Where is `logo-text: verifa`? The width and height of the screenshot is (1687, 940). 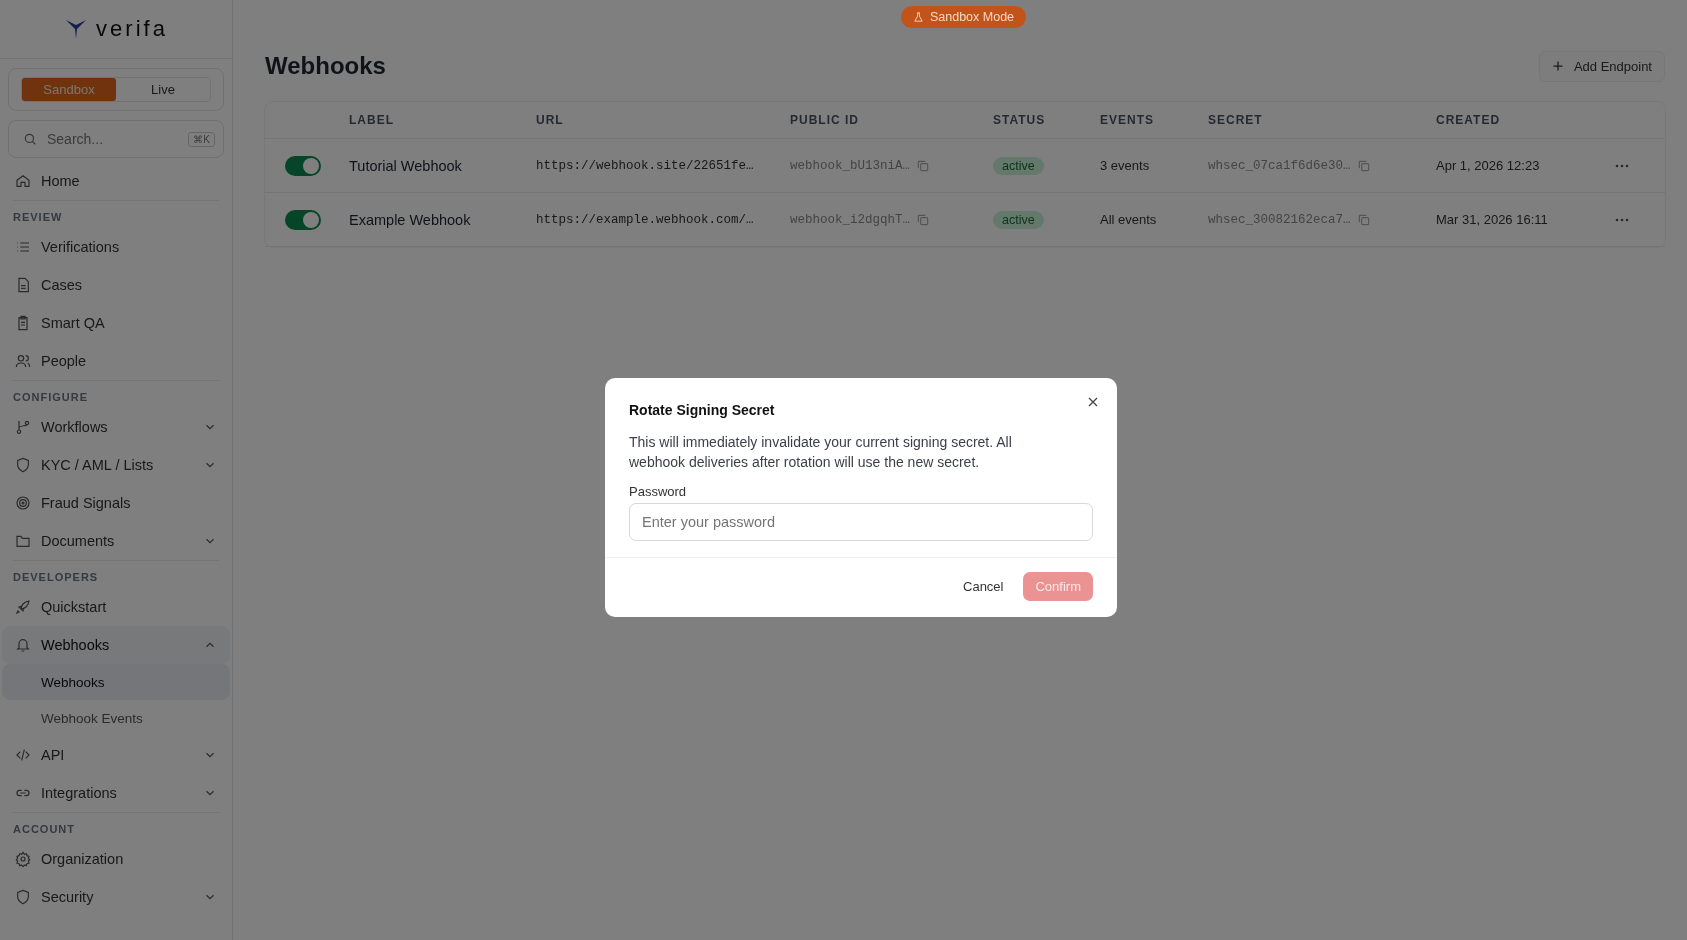 logo-text: verifa is located at coordinates (132, 29).